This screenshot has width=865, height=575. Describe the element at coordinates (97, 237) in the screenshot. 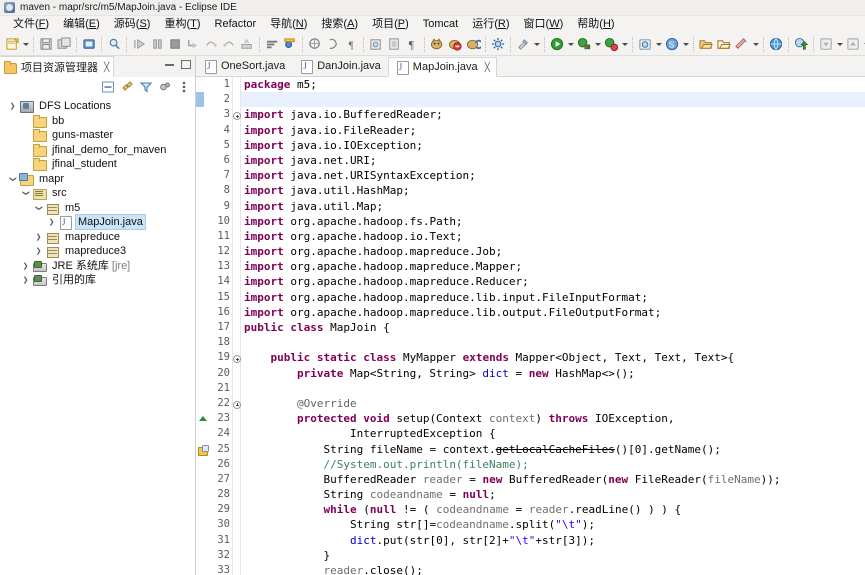

I see `tree-item-mapreduce: mapreduce` at that location.